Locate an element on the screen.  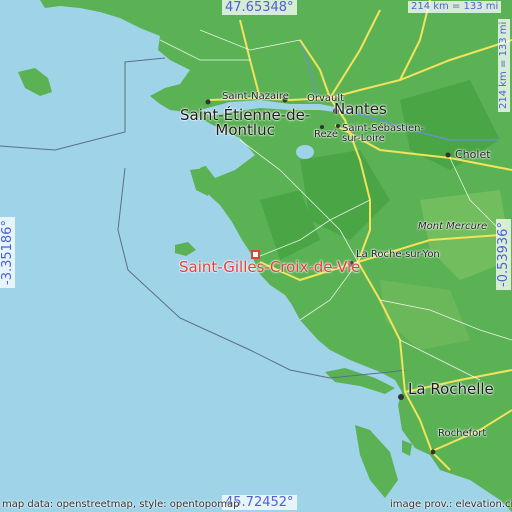
left-longitude-label: -3.35186° is located at coordinates (7, 252).